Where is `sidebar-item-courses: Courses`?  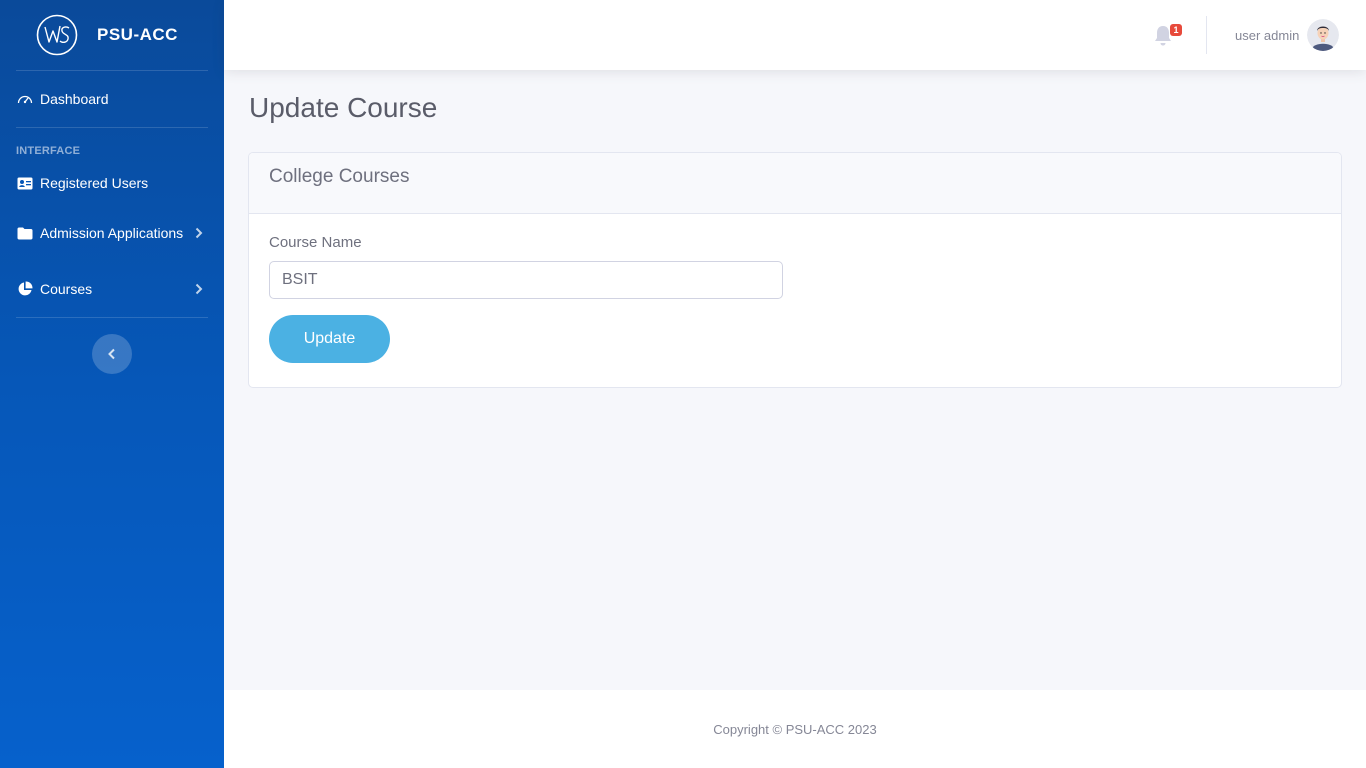 sidebar-item-courses: Courses is located at coordinates (112, 289).